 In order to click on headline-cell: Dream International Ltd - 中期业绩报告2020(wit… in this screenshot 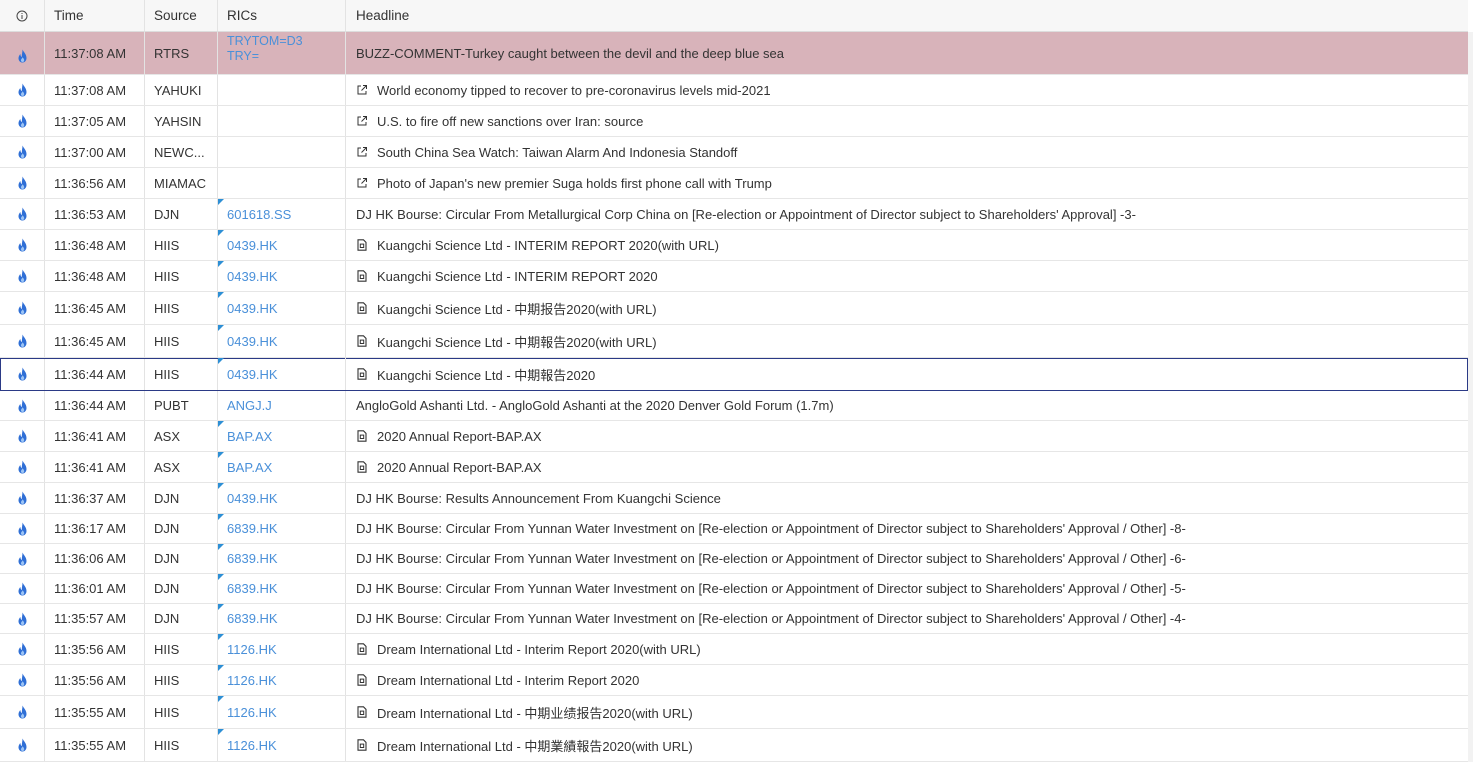, I will do `click(907, 712)`.